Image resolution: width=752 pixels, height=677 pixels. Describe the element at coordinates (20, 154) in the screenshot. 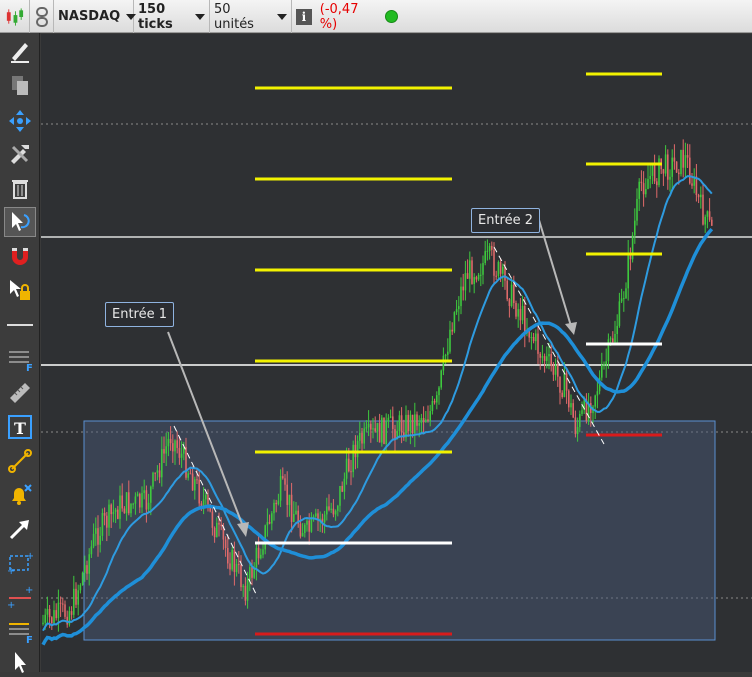

I see `tools-icon` at that location.